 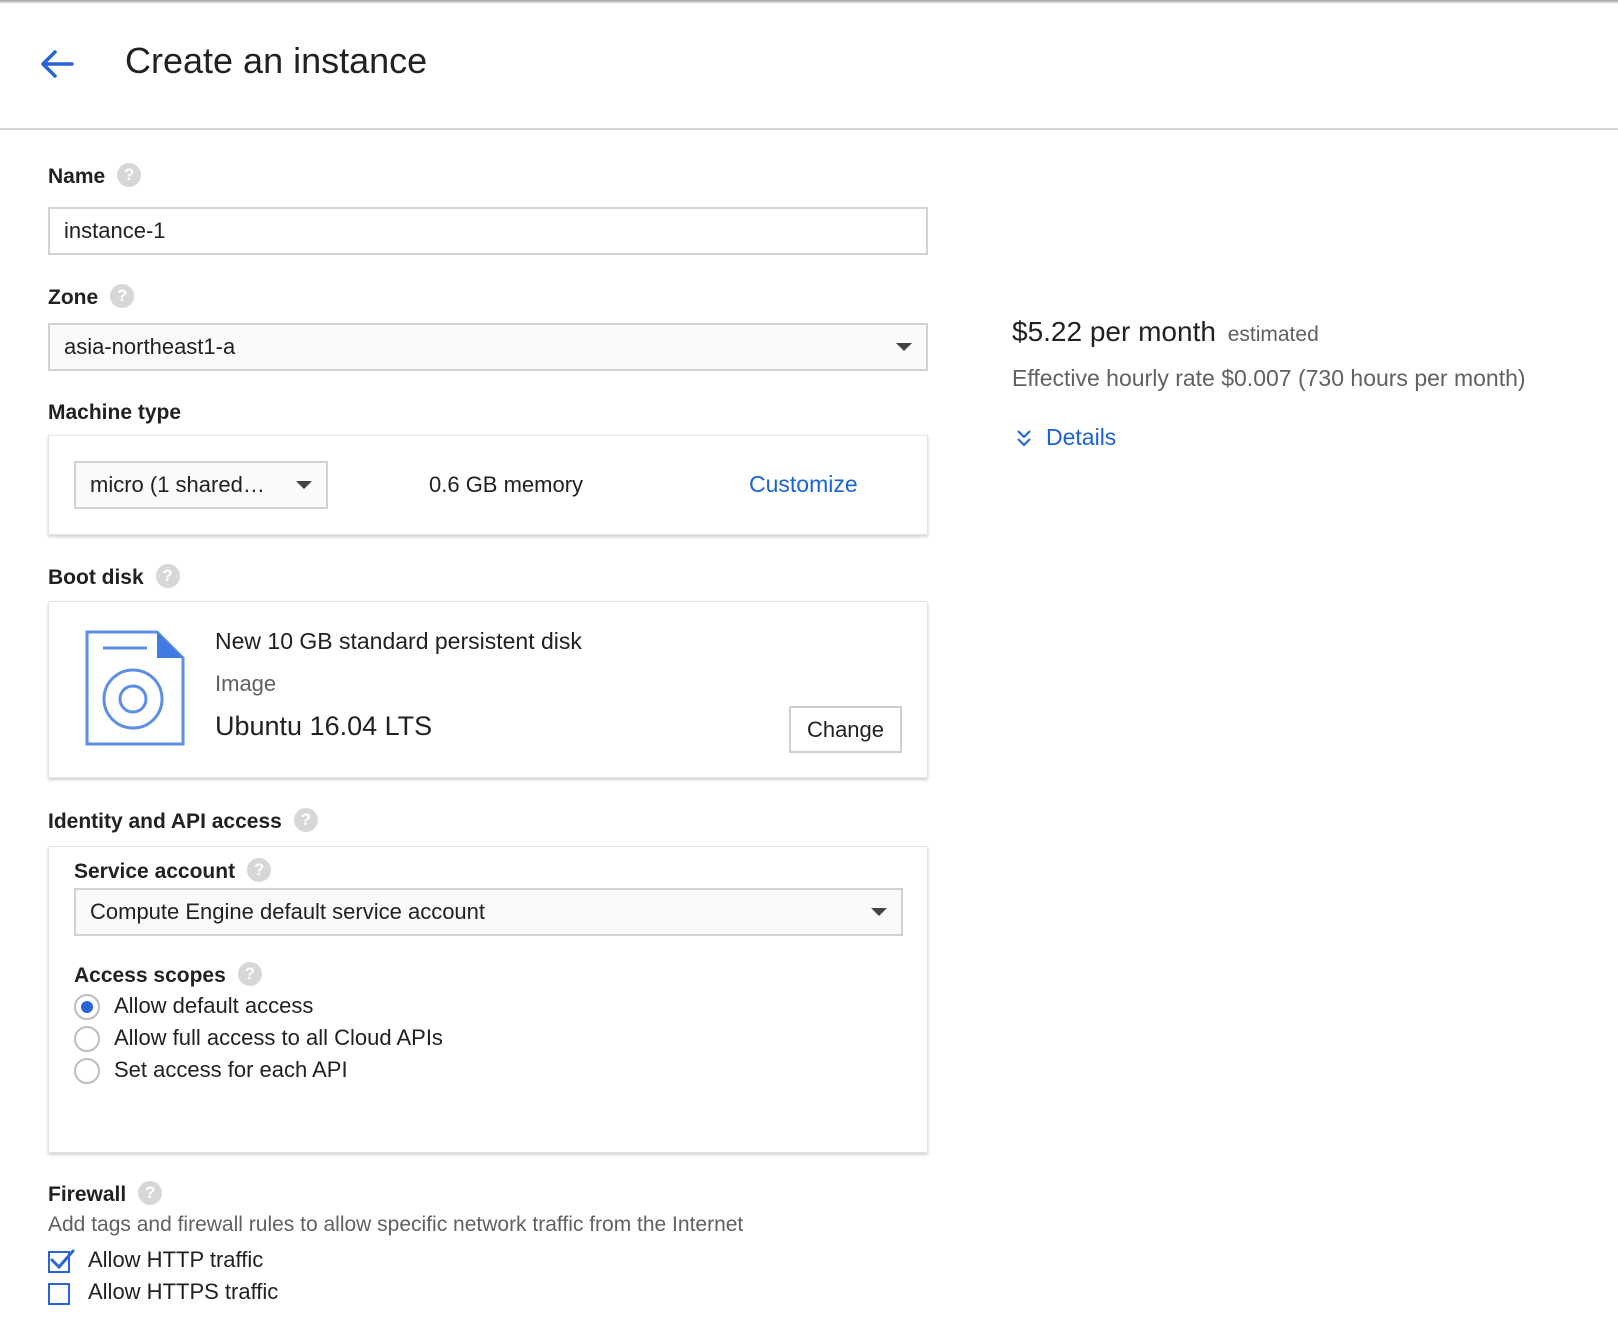 I want to click on http-label: Allow HTTP traffic, so click(x=176, y=1259).